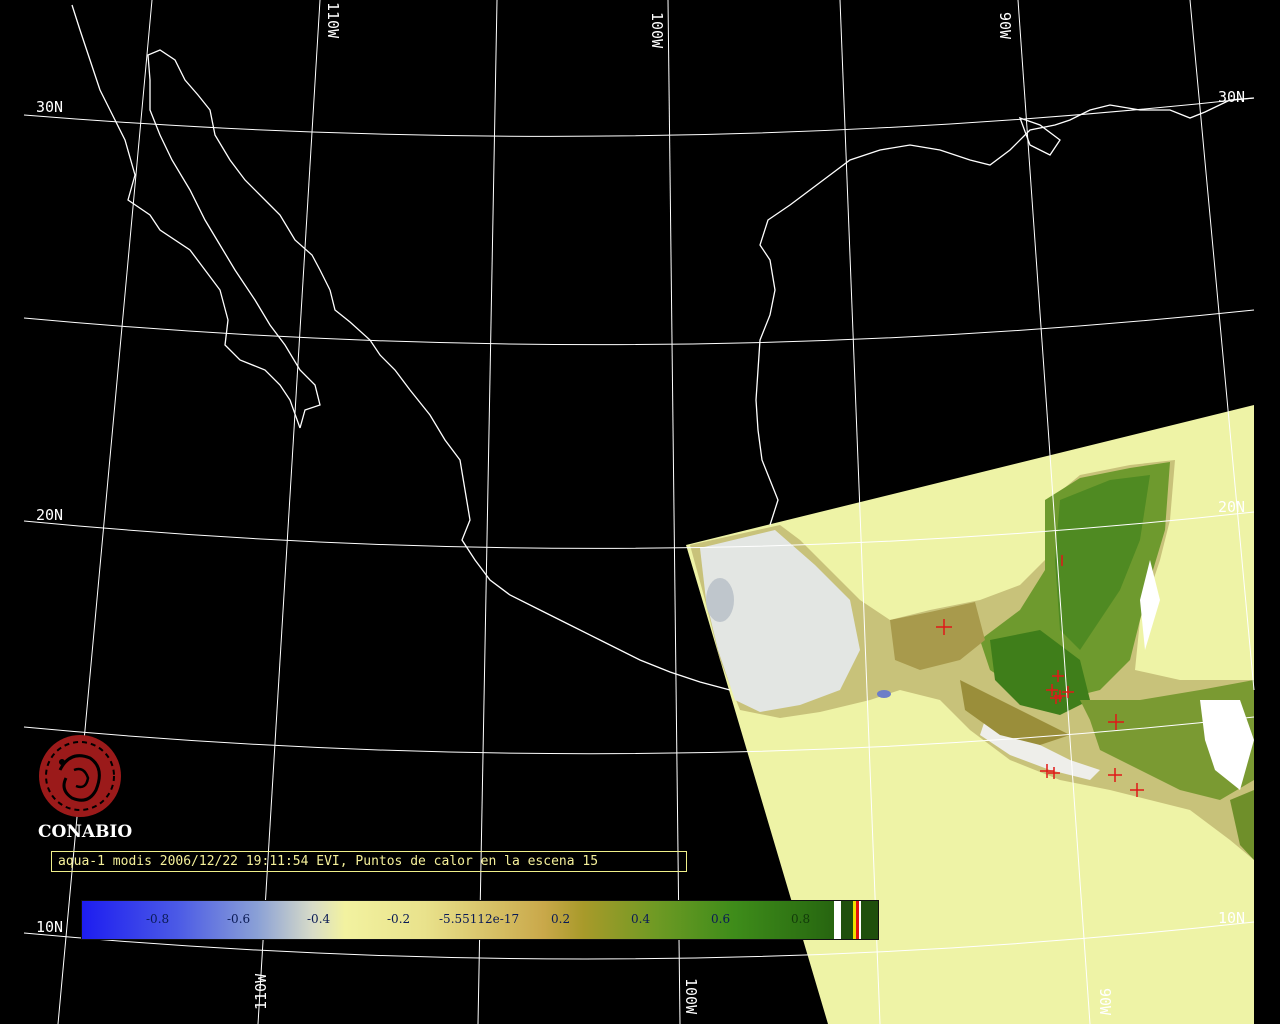 Image resolution: width=1280 pixels, height=1024 pixels. What do you see at coordinates (49, 927) in the screenshot?
I see `grid-label-10n-left: 10N` at bounding box center [49, 927].